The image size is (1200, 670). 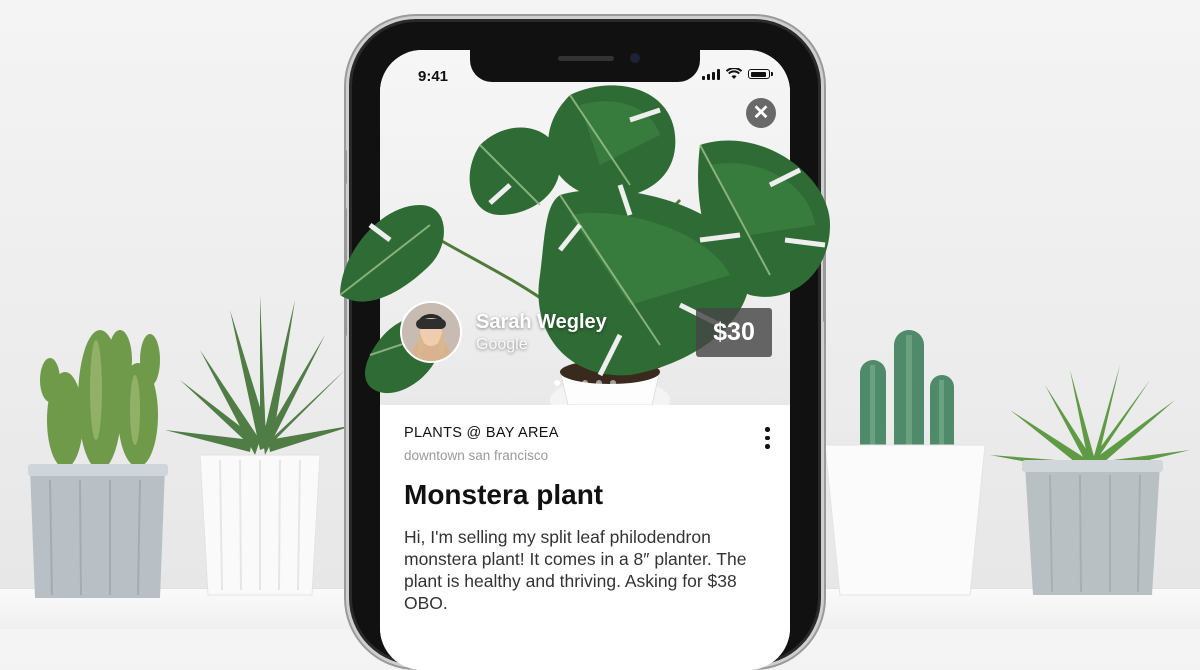 I want to click on seller-avatar-image, so click(x=431, y=332).